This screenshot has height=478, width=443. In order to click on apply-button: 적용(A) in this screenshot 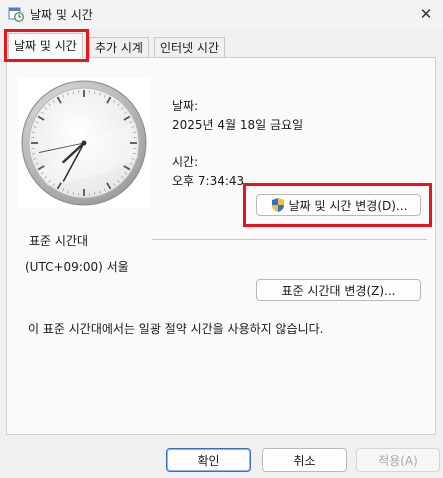, I will do `click(398, 460)`.